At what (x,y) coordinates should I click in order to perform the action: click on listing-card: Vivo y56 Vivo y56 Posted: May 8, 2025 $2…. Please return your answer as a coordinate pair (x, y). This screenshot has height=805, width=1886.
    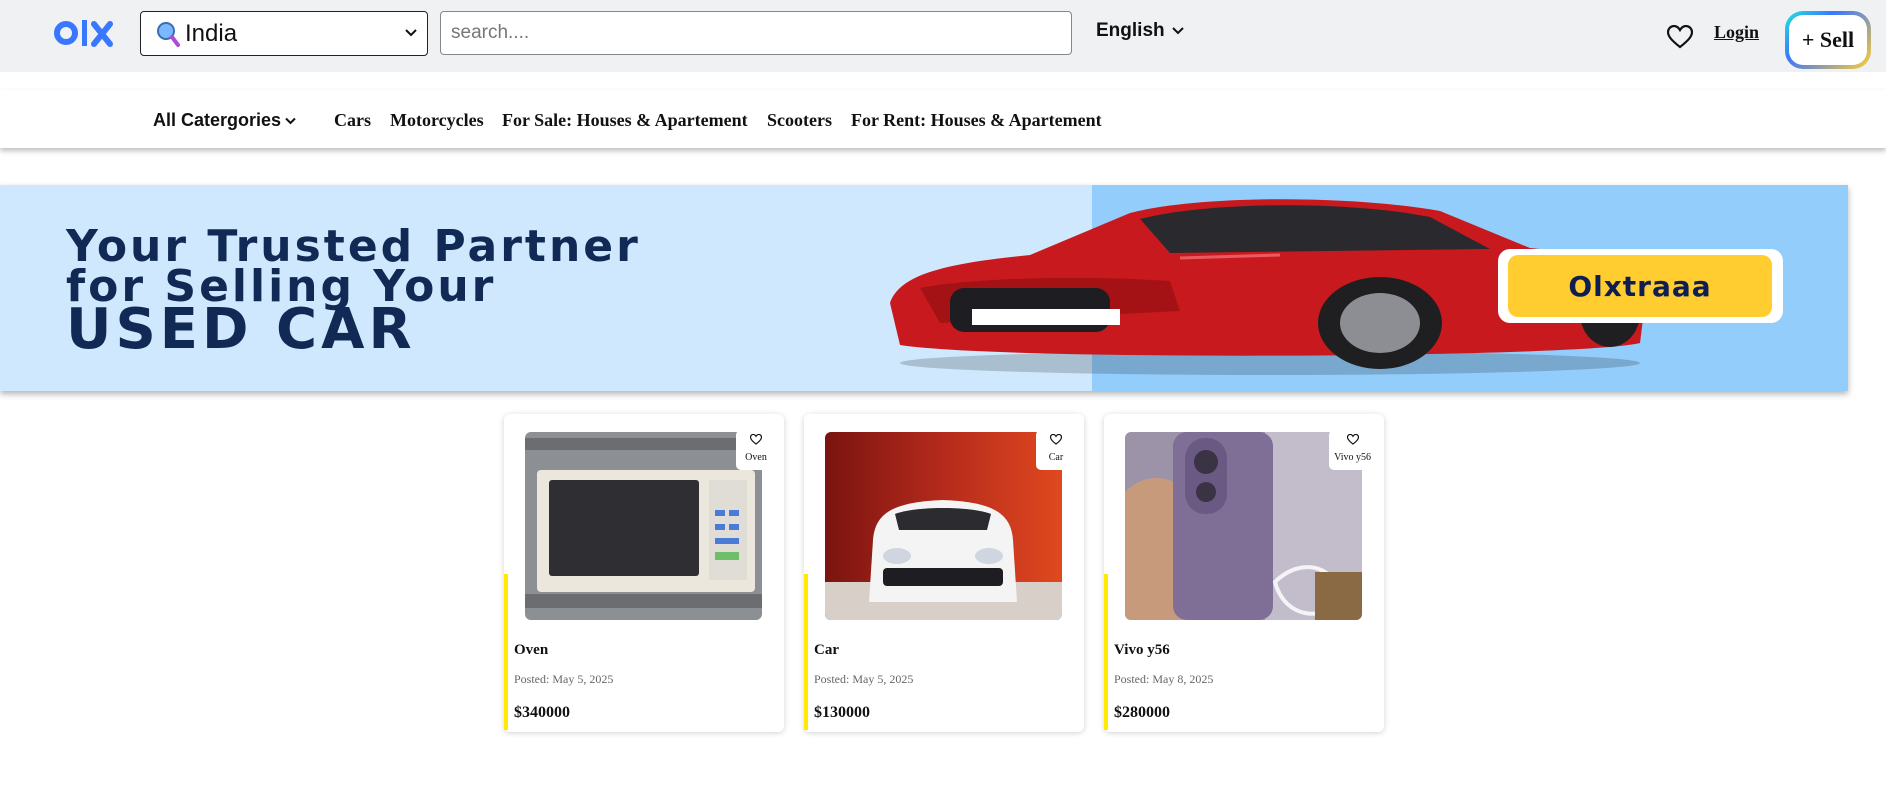
    Looking at the image, I should click on (1244, 573).